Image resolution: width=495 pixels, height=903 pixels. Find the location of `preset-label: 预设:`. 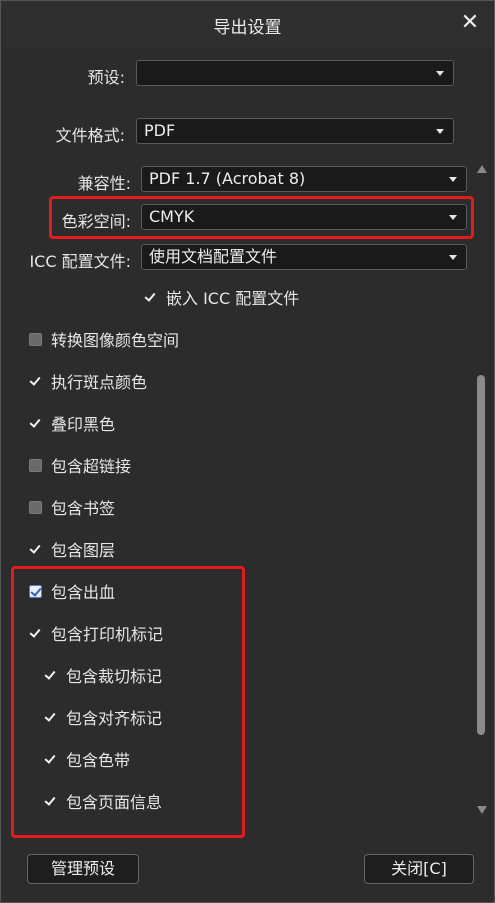

preset-label: 预设: is located at coordinates (106, 77).